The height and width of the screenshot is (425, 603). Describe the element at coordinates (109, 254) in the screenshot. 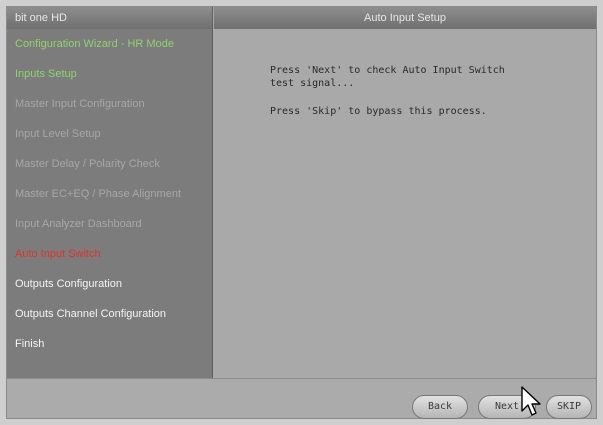

I see `sidebar-item-auto-input-switch: Auto Input Switch` at that location.